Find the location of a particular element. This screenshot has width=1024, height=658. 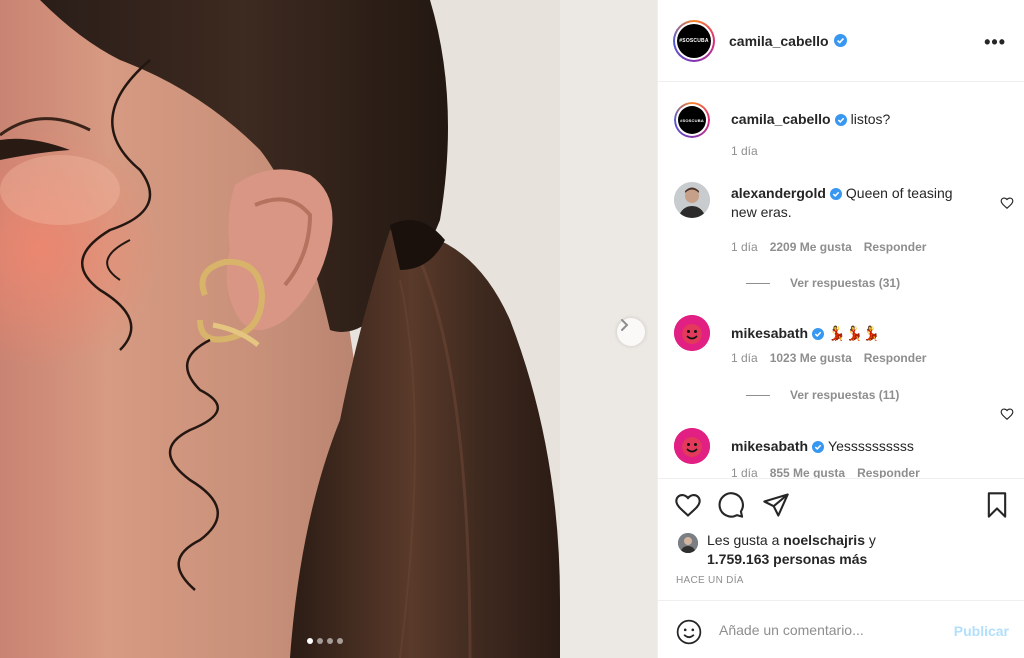

post-header: #SOSCUBA camila_cabello ••• is located at coordinates (841, 41).